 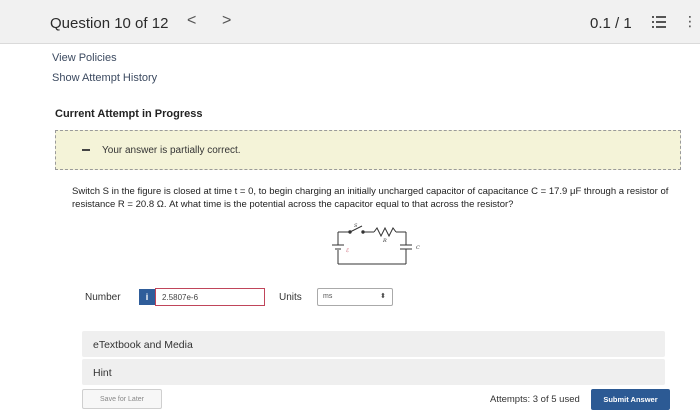 I want to click on feedback-message: Your answer is partially correct., so click(x=171, y=150).